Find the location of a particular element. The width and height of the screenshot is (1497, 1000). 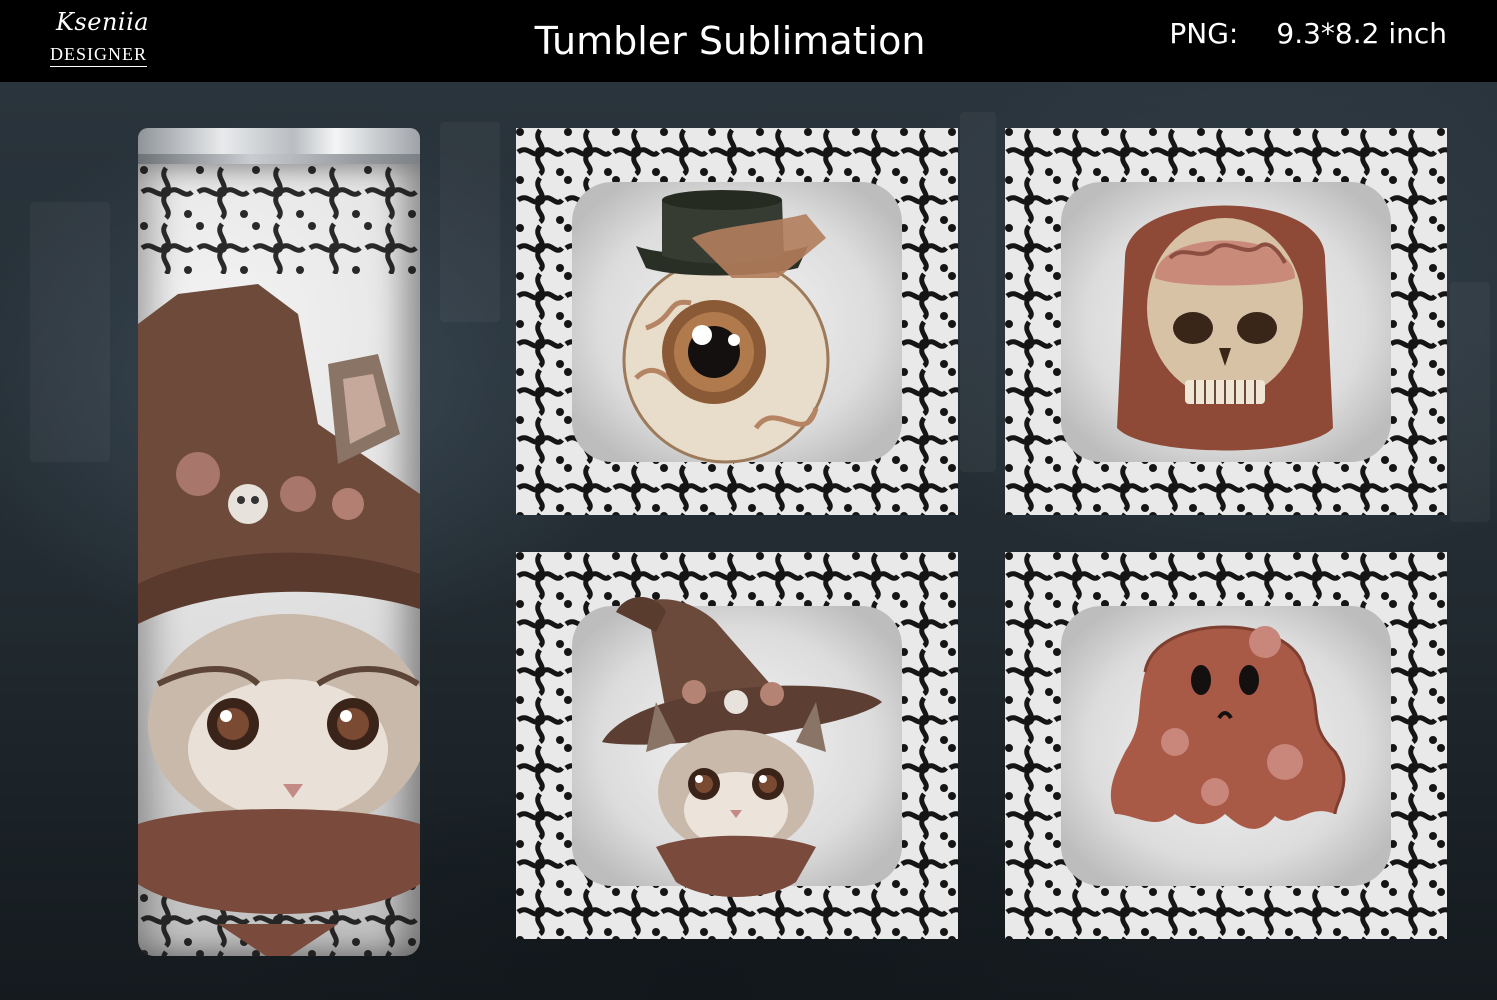

tumbler-cup is located at coordinates (279, 560).